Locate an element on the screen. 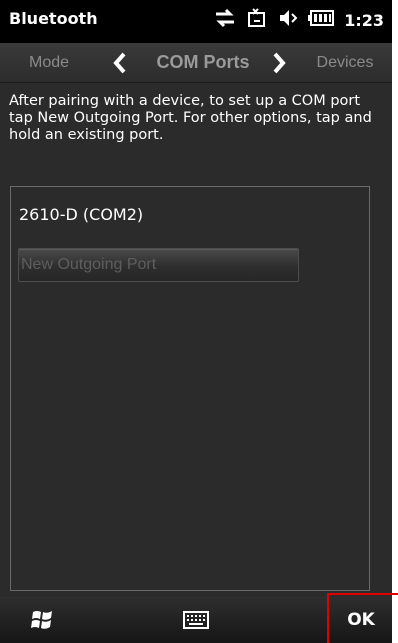 This screenshot has width=398, height=643. ok-highlight-box is located at coordinates (362, 618).